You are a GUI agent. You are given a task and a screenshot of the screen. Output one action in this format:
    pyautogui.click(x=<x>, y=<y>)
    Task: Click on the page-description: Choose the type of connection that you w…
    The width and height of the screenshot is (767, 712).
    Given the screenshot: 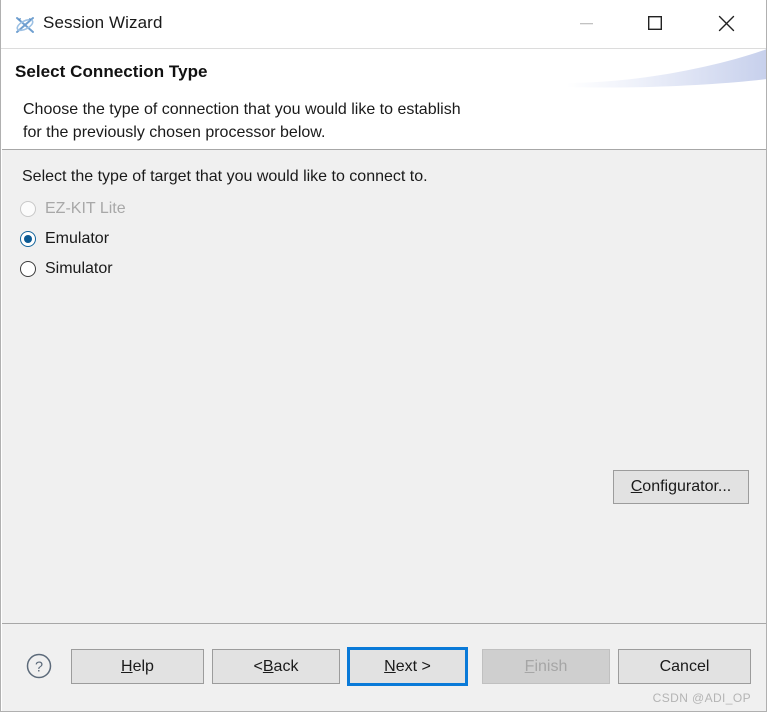 What is the action you would take?
    pyautogui.click(x=343, y=121)
    